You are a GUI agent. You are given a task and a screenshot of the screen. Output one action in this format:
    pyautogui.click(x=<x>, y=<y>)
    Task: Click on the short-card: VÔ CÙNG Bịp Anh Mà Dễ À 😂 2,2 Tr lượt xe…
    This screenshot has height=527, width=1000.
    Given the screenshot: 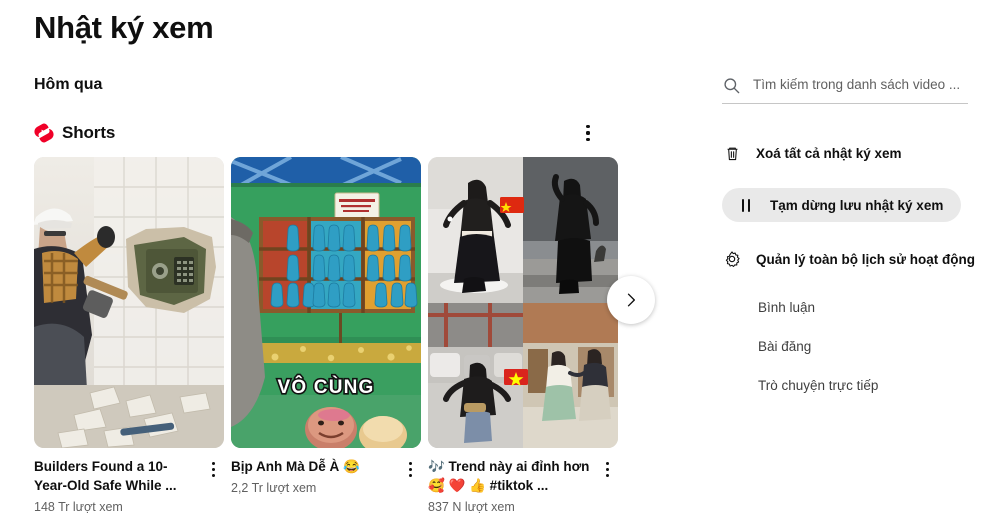 What is the action you would take?
    pyautogui.click(x=326, y=336)
    